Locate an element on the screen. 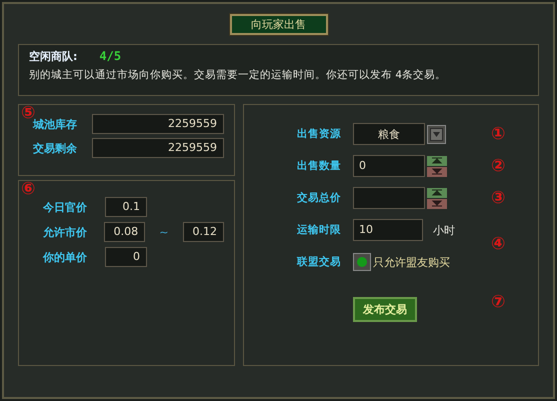 The image size is (557, 401). field-label: 联盟交易 is located at coordinates (318, 262).